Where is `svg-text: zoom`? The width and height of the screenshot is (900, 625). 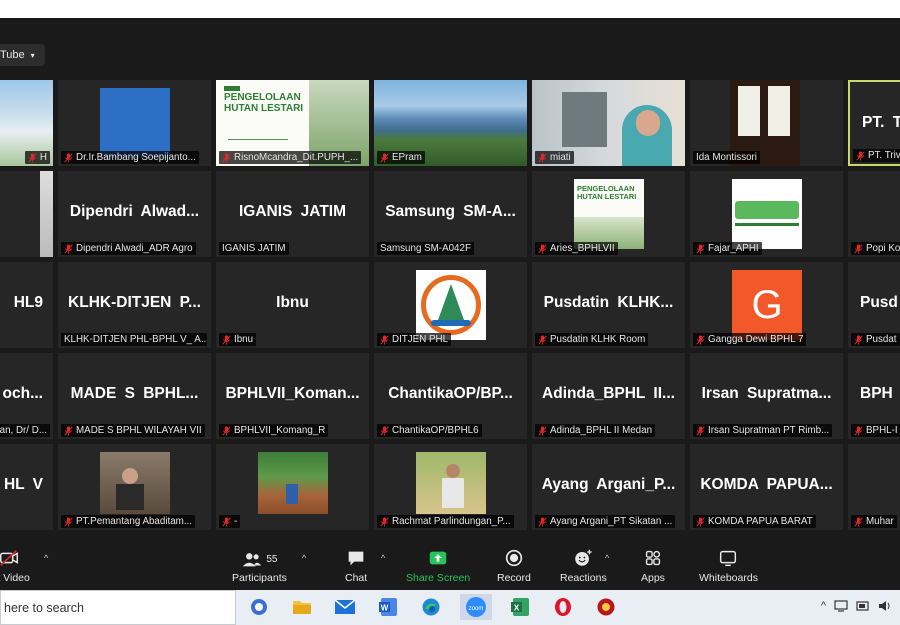 svg-text: zoom is located at coordinates (476, 609).